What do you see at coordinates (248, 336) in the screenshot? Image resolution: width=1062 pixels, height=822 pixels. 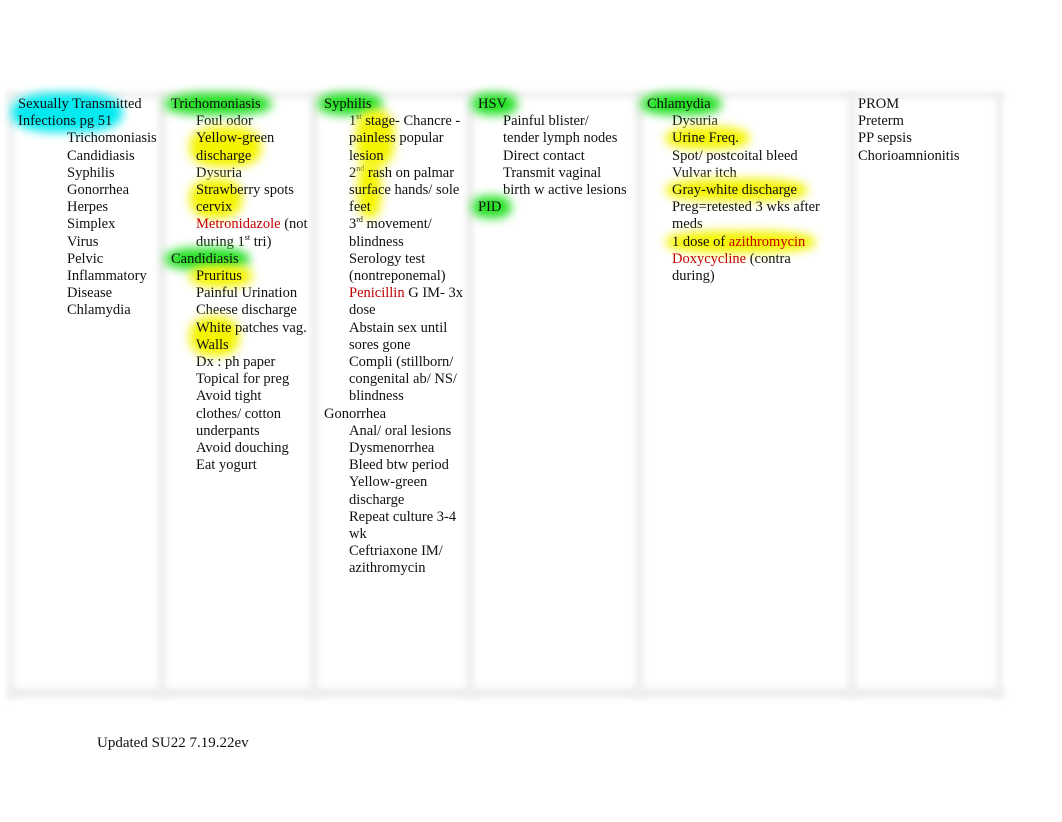 I see `highlight: White patches vag. Walls` at bounding box center [248, 336].